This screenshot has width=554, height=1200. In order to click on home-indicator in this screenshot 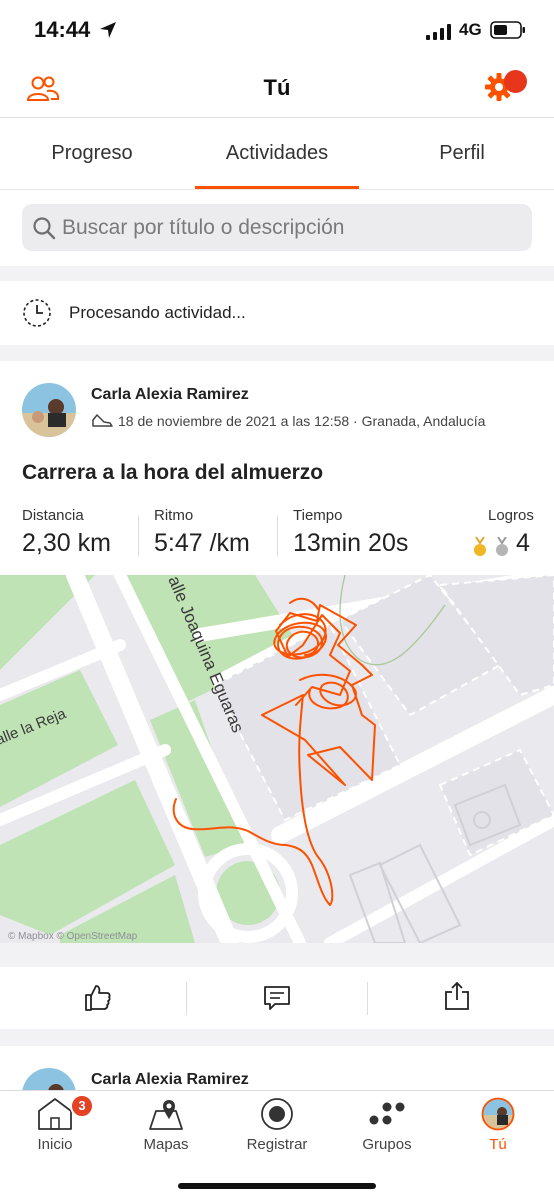, I will do `click(277, 1186)`.